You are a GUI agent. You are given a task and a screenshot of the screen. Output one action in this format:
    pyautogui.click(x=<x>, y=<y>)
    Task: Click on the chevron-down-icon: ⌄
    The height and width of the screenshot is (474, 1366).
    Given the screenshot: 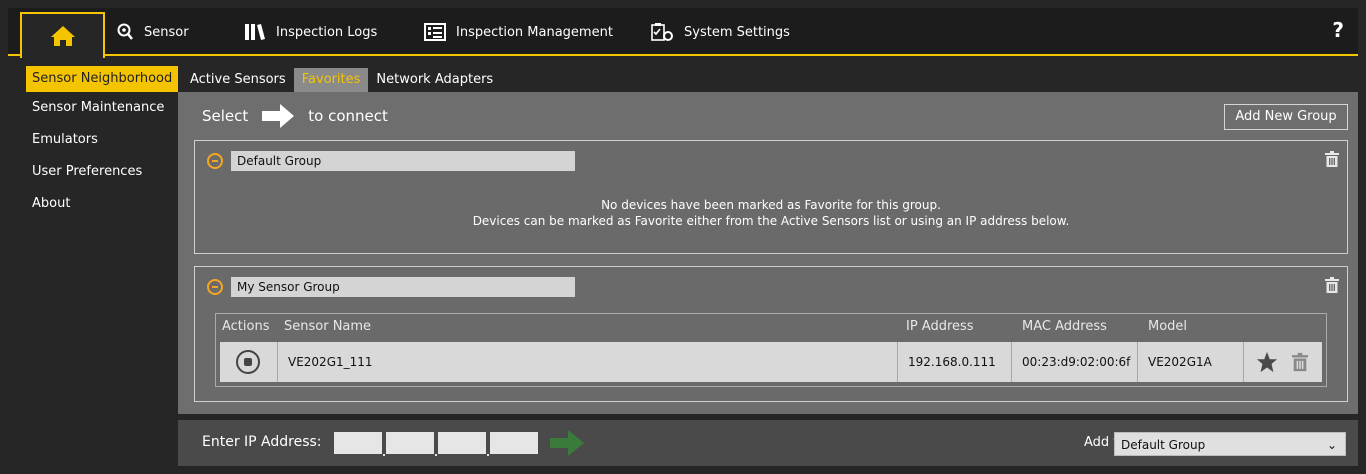 What is the action you would take?
    pyautogui.click(x=1331, y=445)
    